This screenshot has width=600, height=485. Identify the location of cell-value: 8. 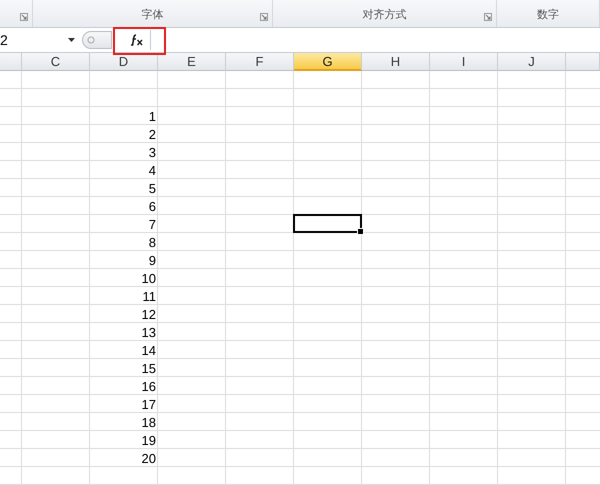
(152, 242).